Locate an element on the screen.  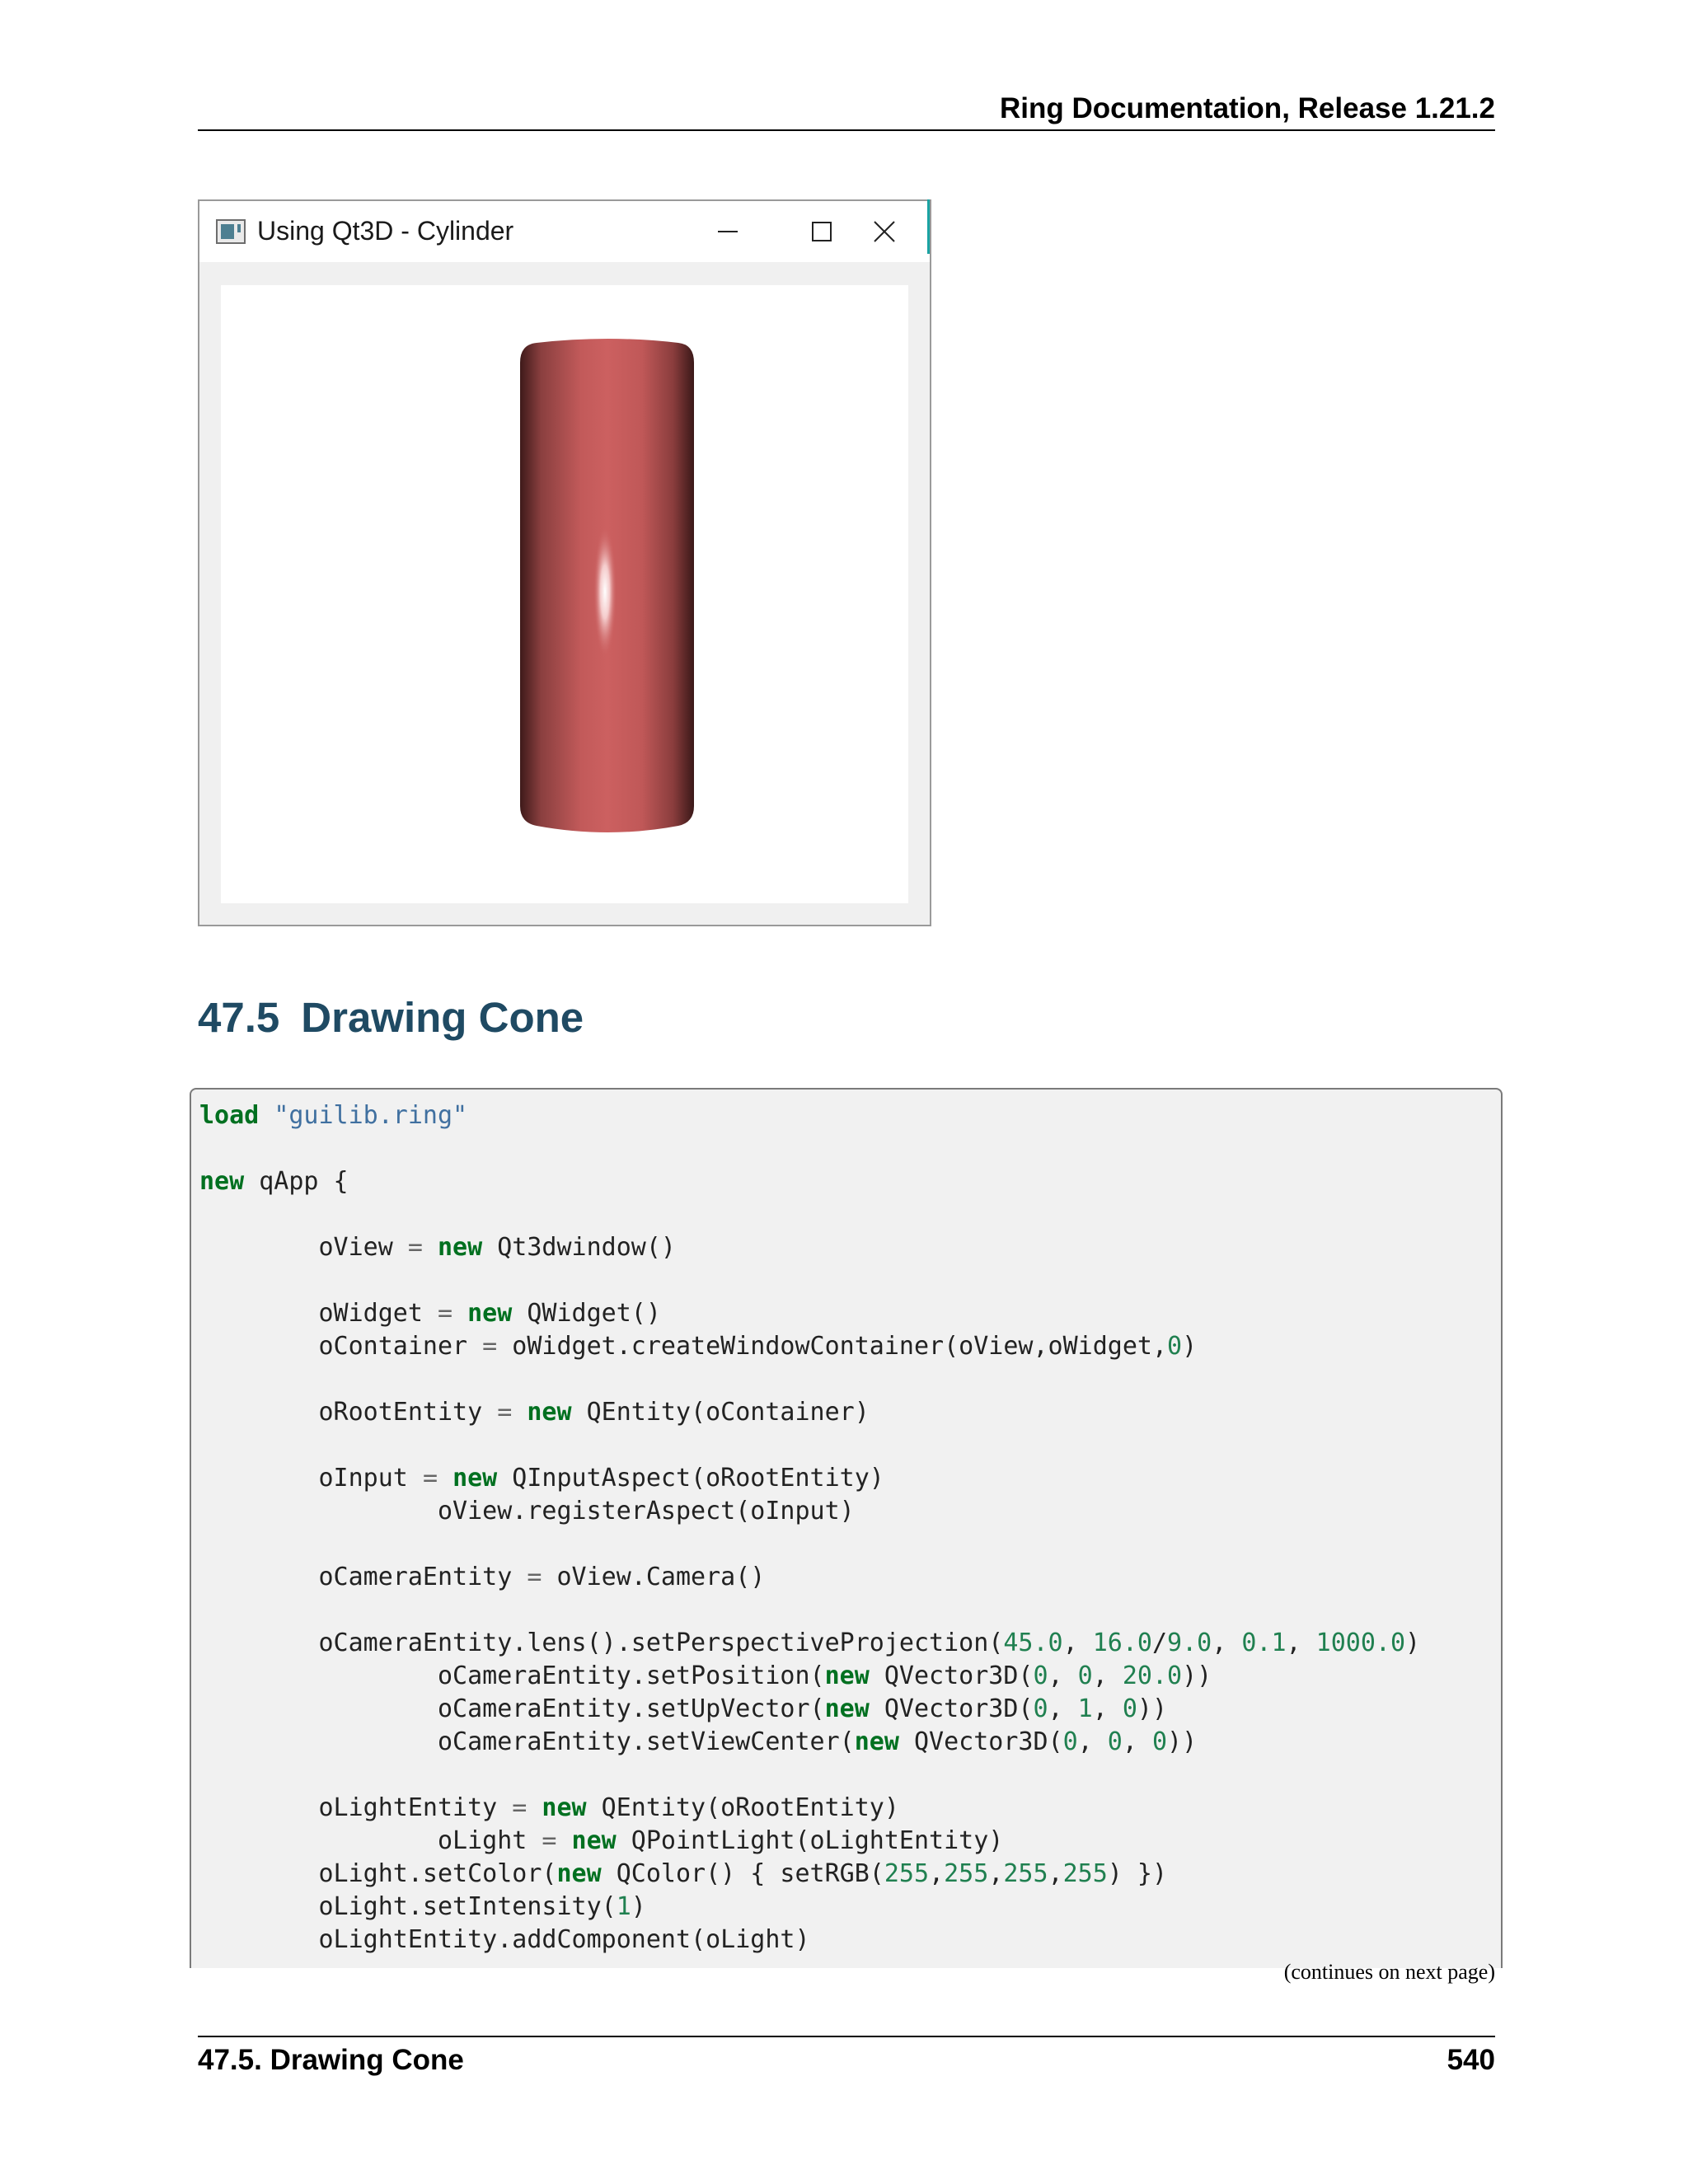
minimize-icon is located at coordinates (728, 231).